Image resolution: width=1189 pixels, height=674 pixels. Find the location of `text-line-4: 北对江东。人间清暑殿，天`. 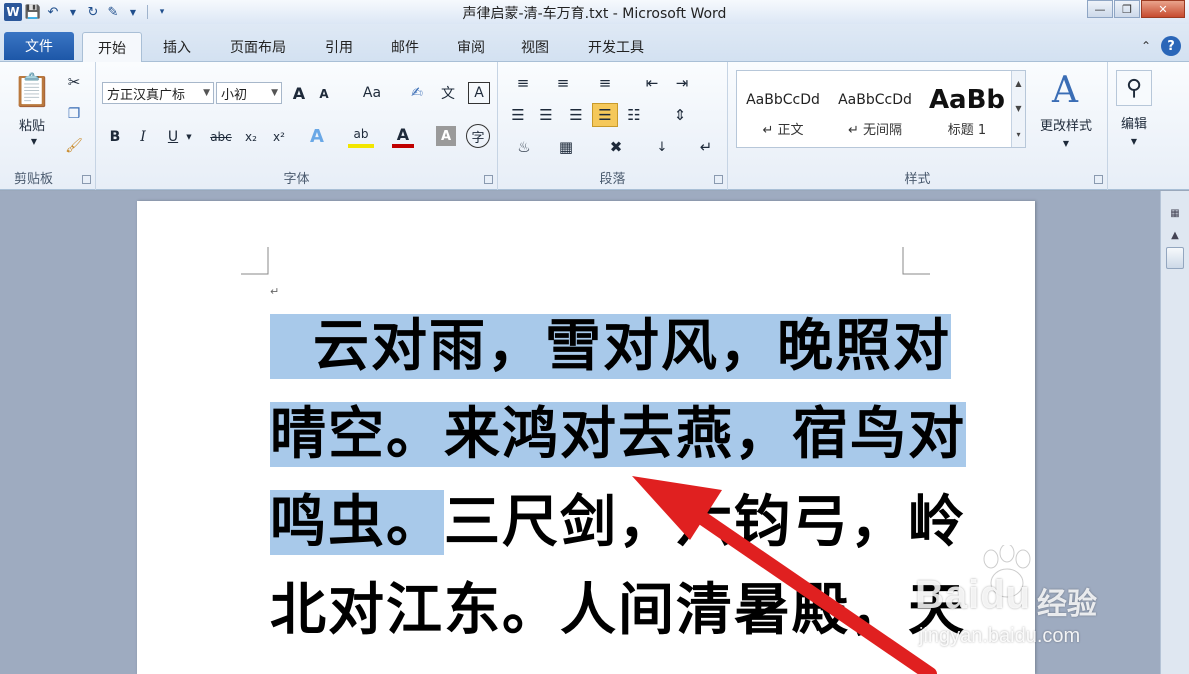

text-line-4: 北对江东。人间清暑殿，天 is located at coordinates (618, 611).